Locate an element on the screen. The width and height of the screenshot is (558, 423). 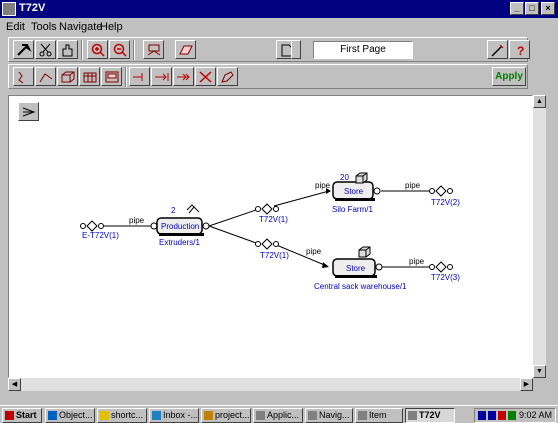
maximize-button: □ is located at coordinates (532, 8).